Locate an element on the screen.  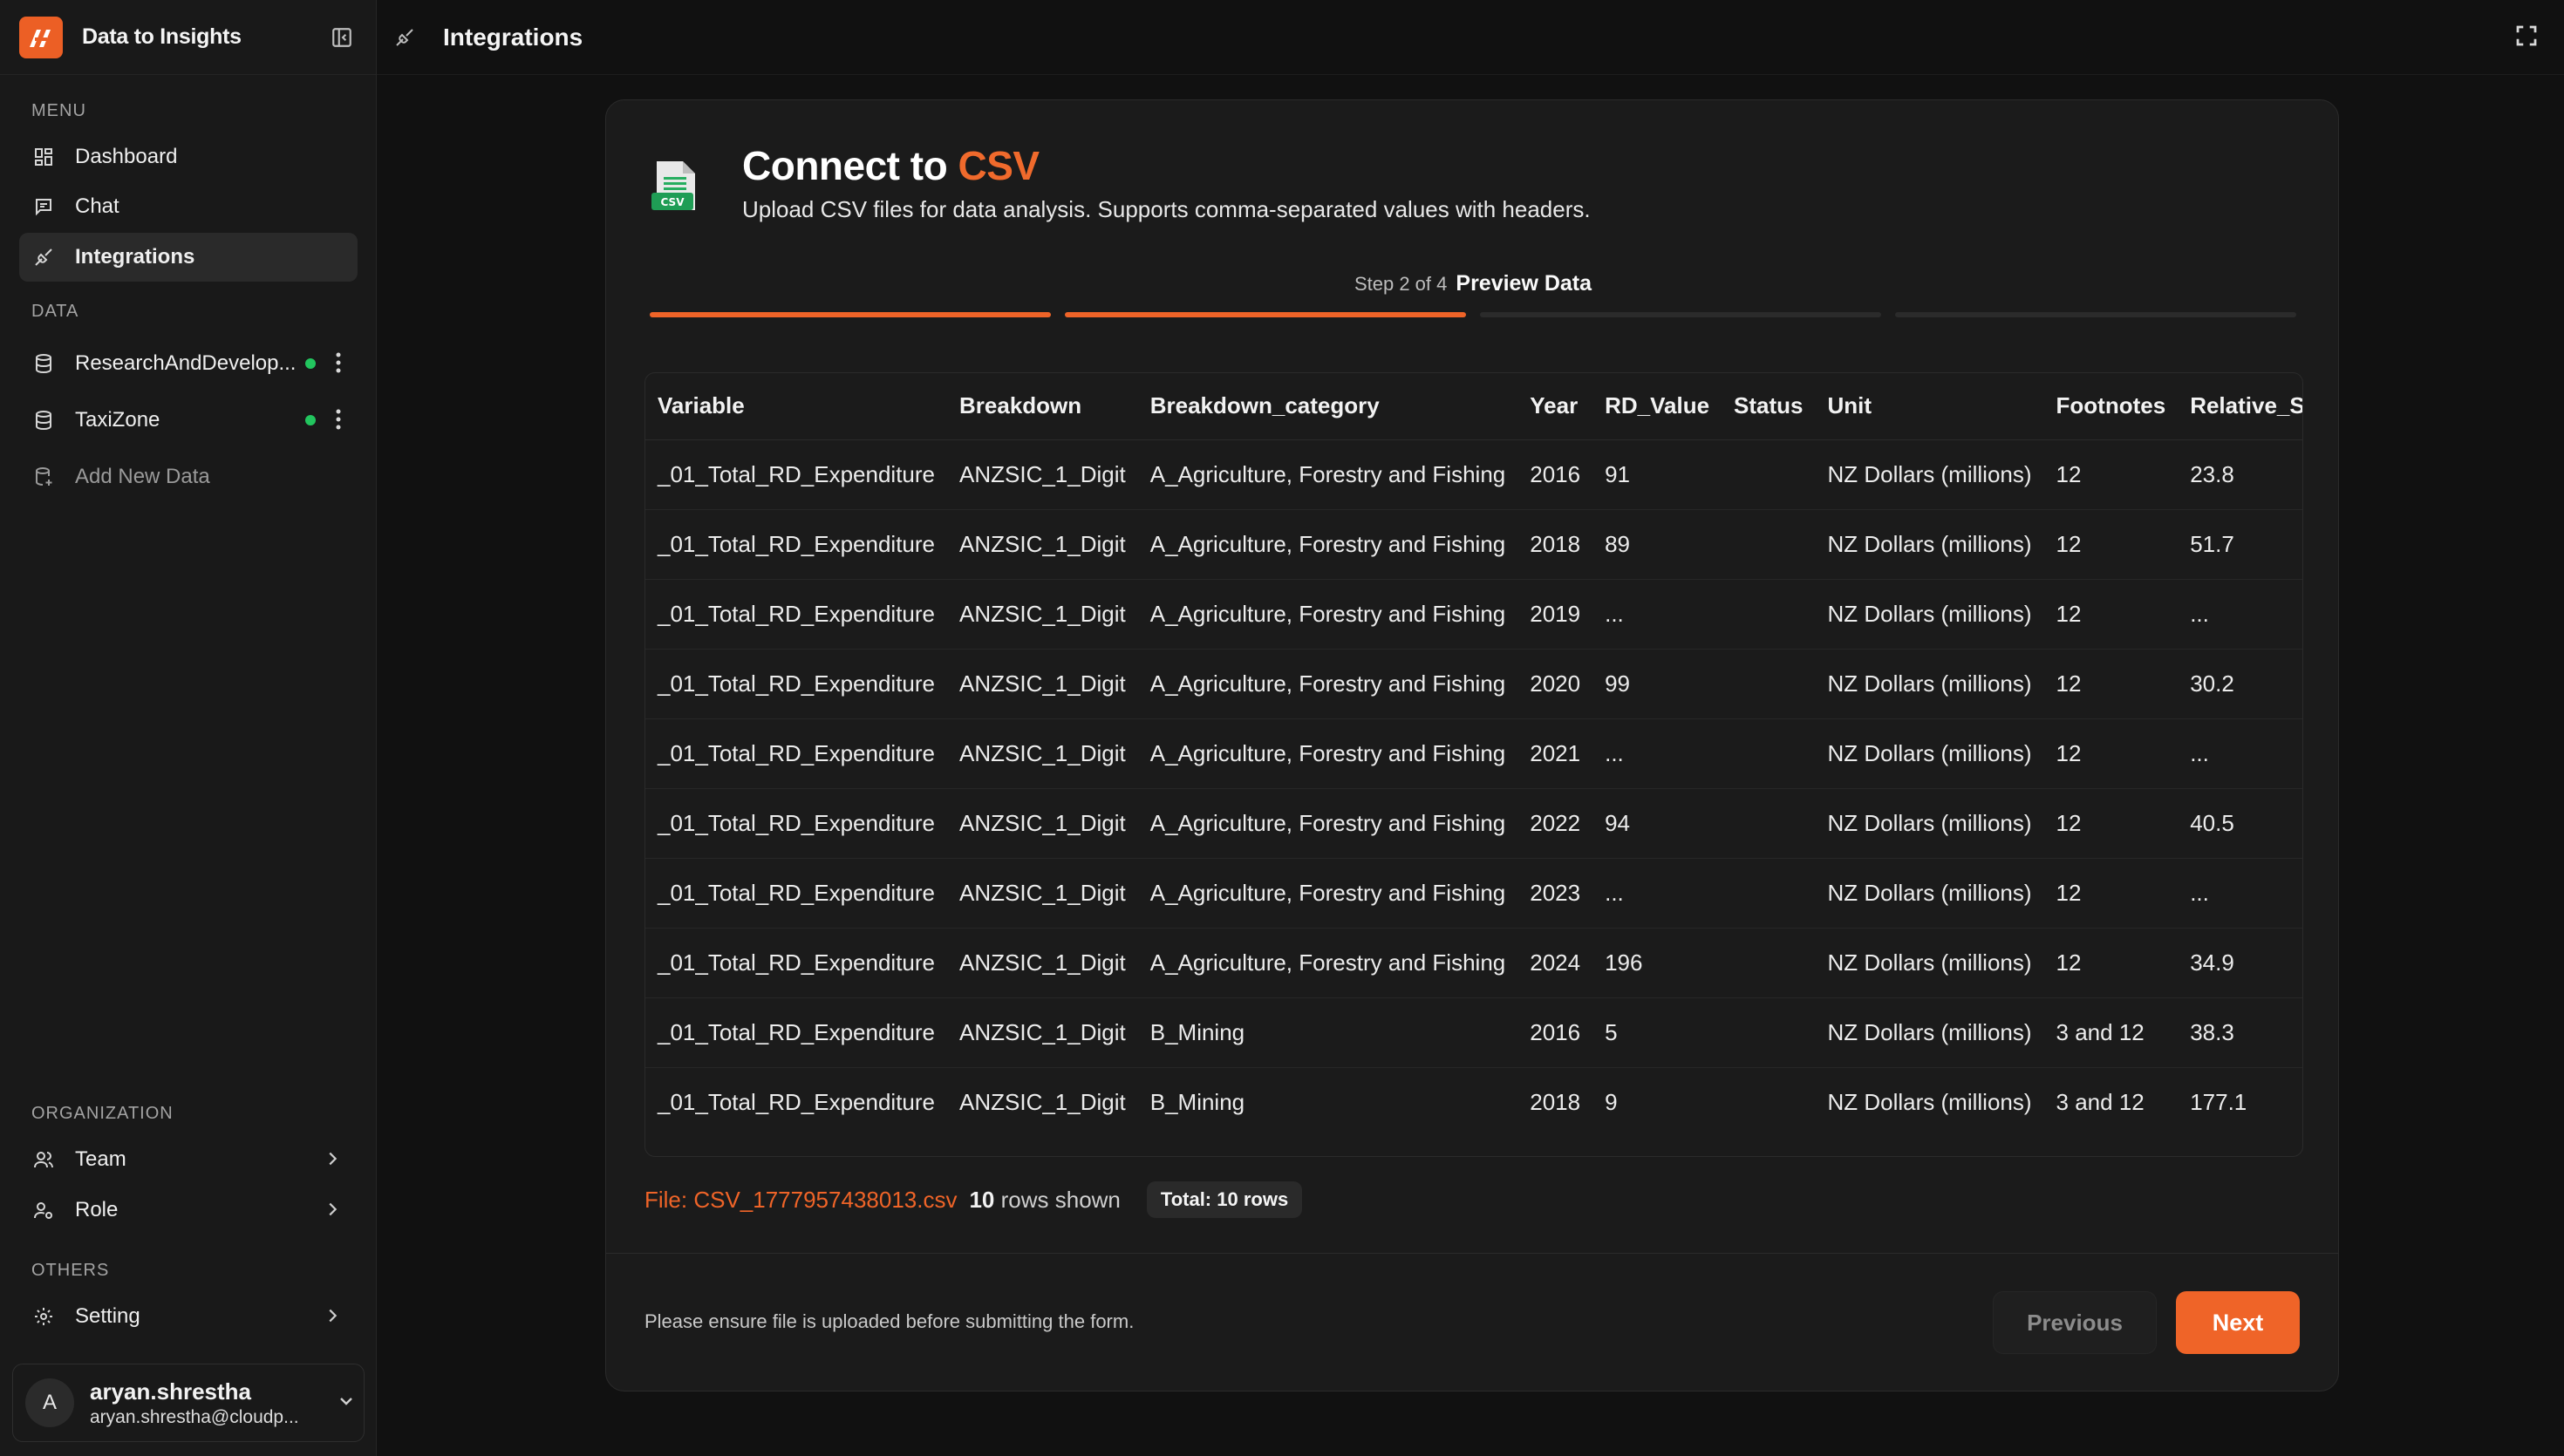
plug-icon is located at coordinates (43, 257).